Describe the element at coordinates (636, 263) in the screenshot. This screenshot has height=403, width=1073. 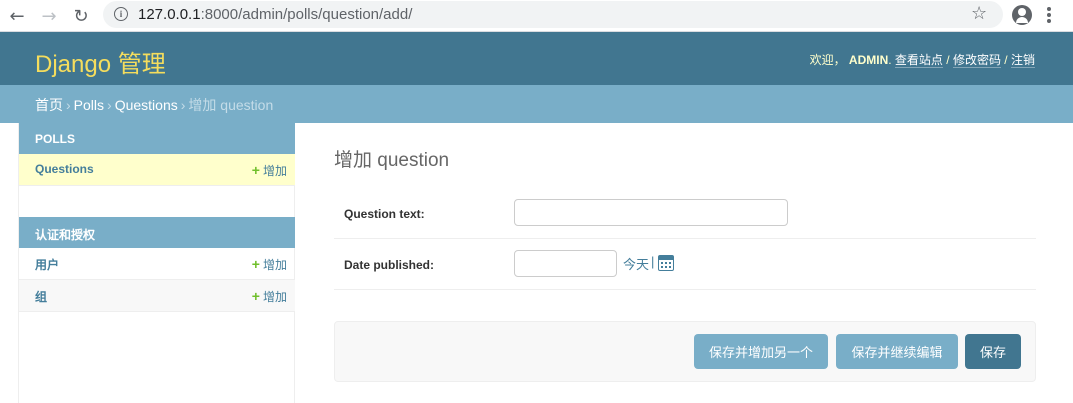
I see `today-link: 今天` at that location.